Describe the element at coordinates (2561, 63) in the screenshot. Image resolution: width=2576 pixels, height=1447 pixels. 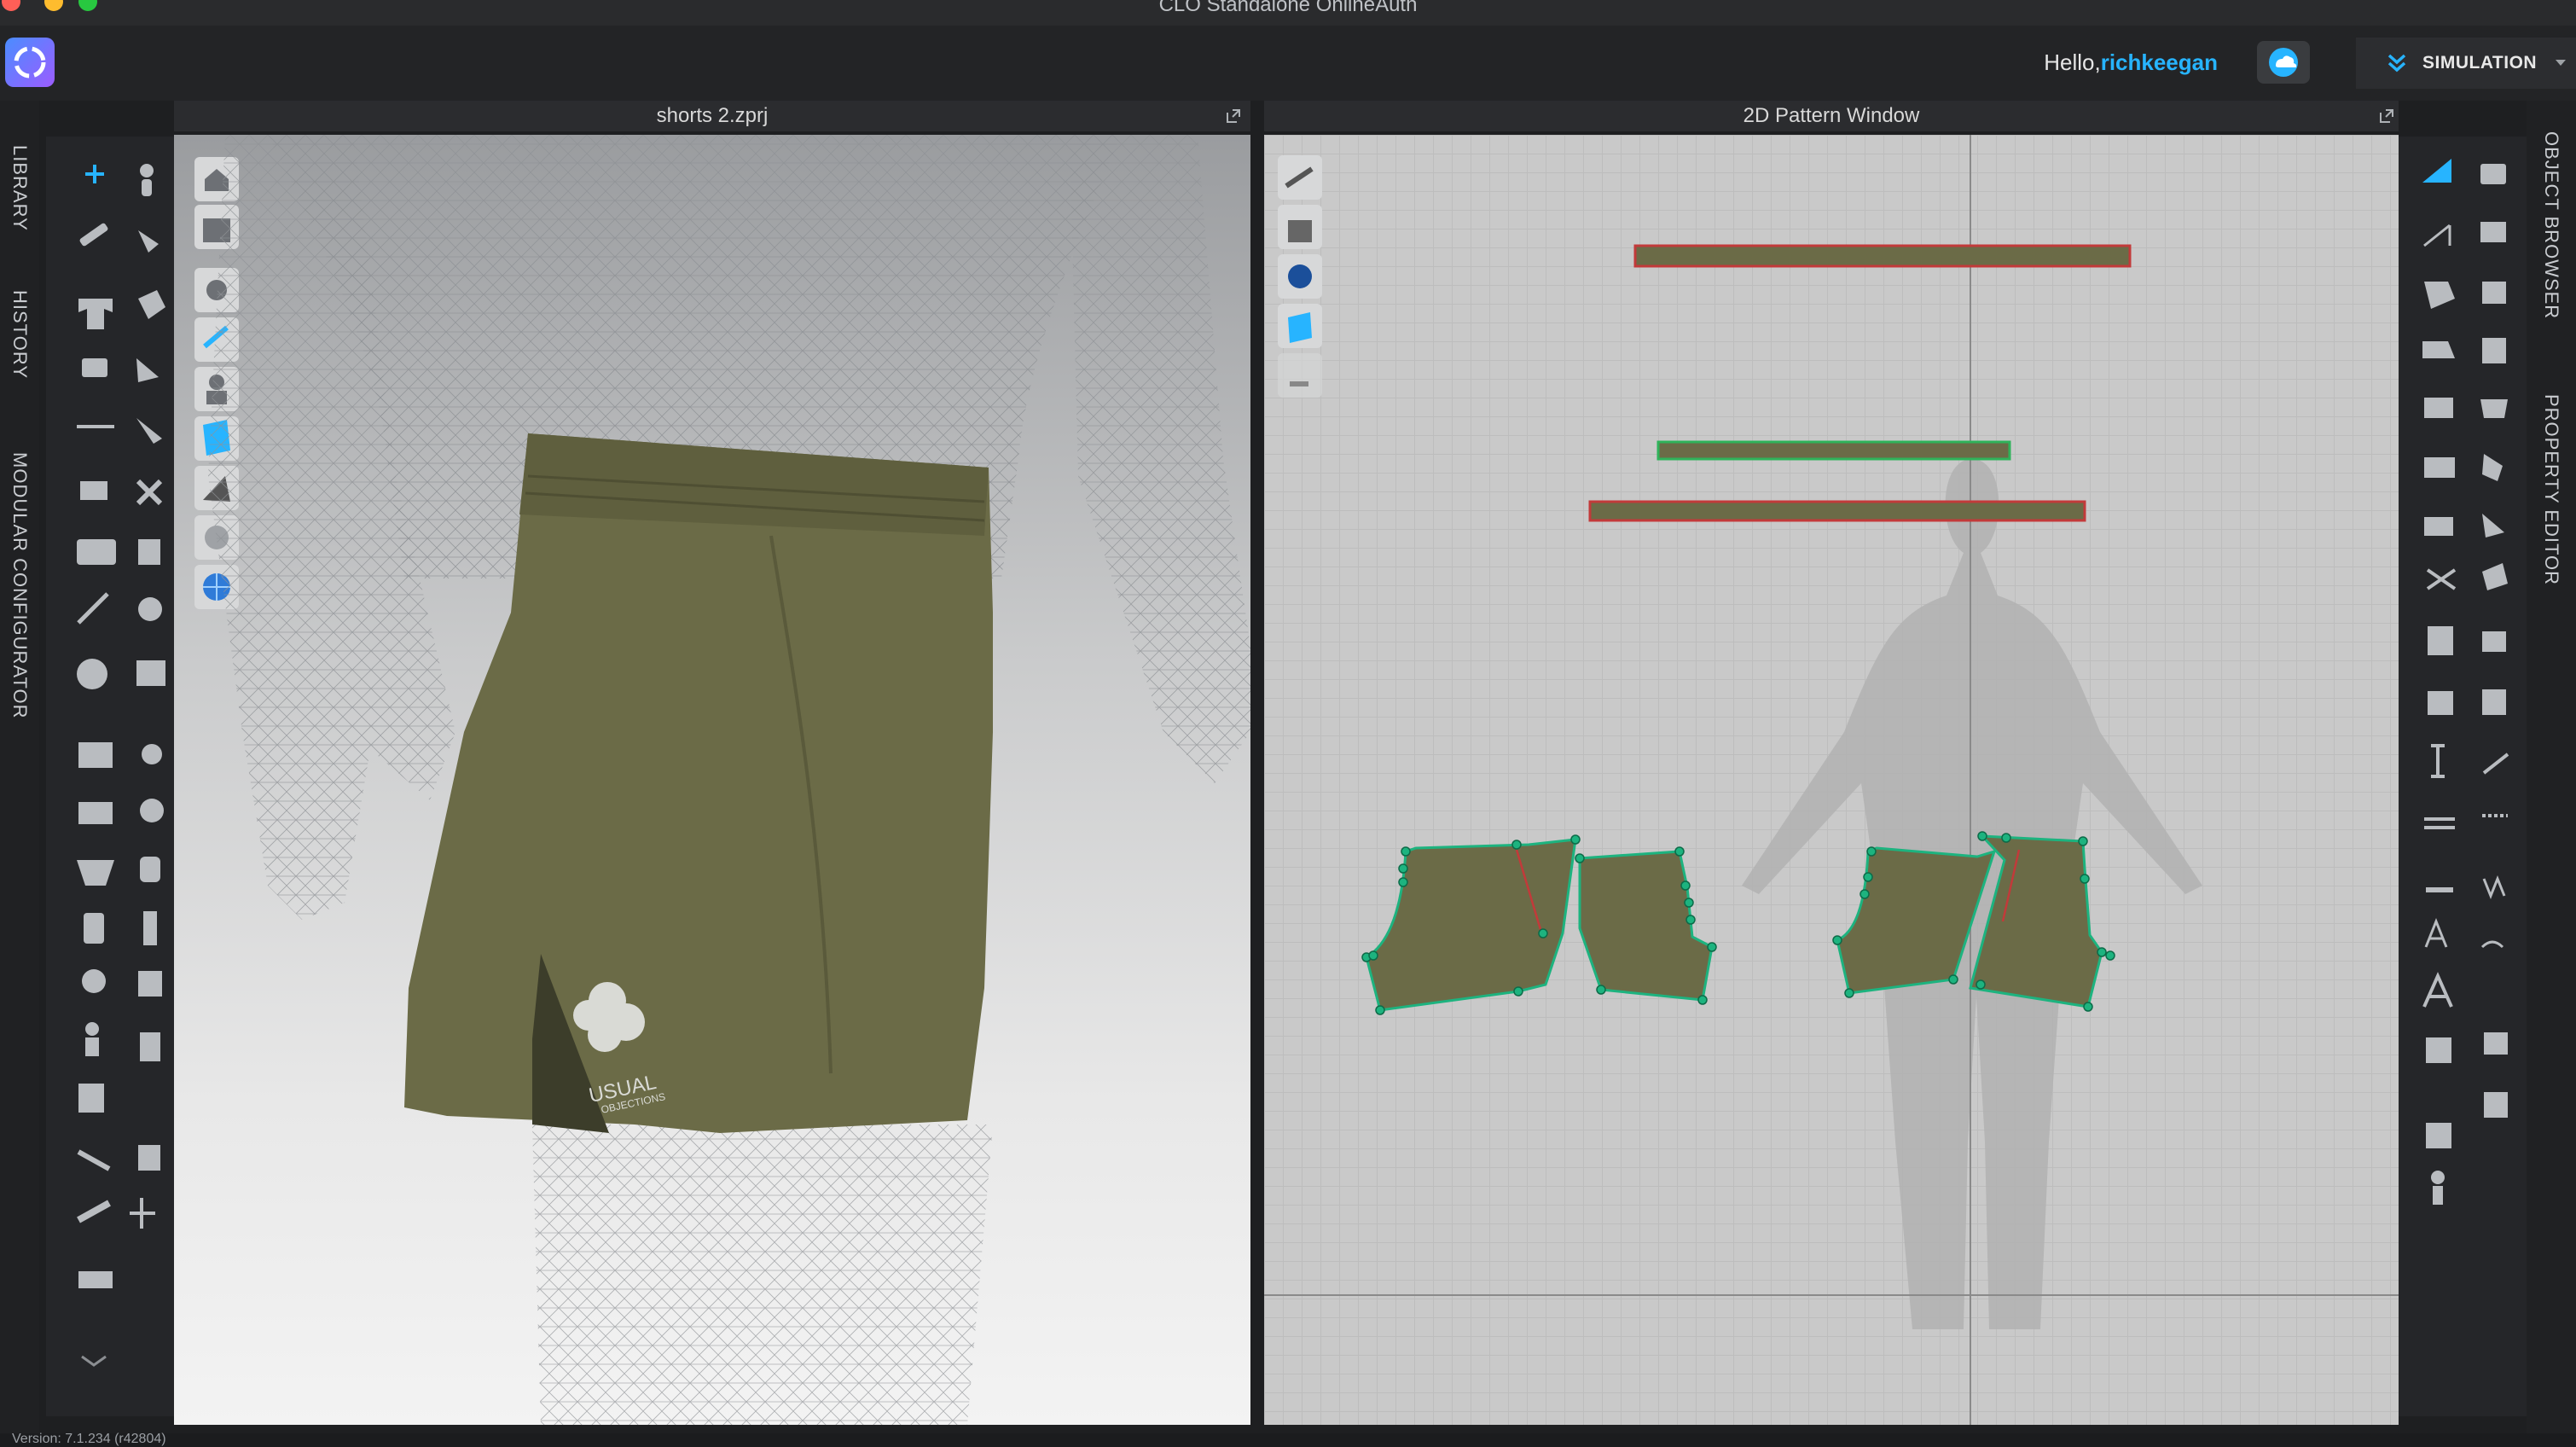
I see `caret-down-icon` at that location.